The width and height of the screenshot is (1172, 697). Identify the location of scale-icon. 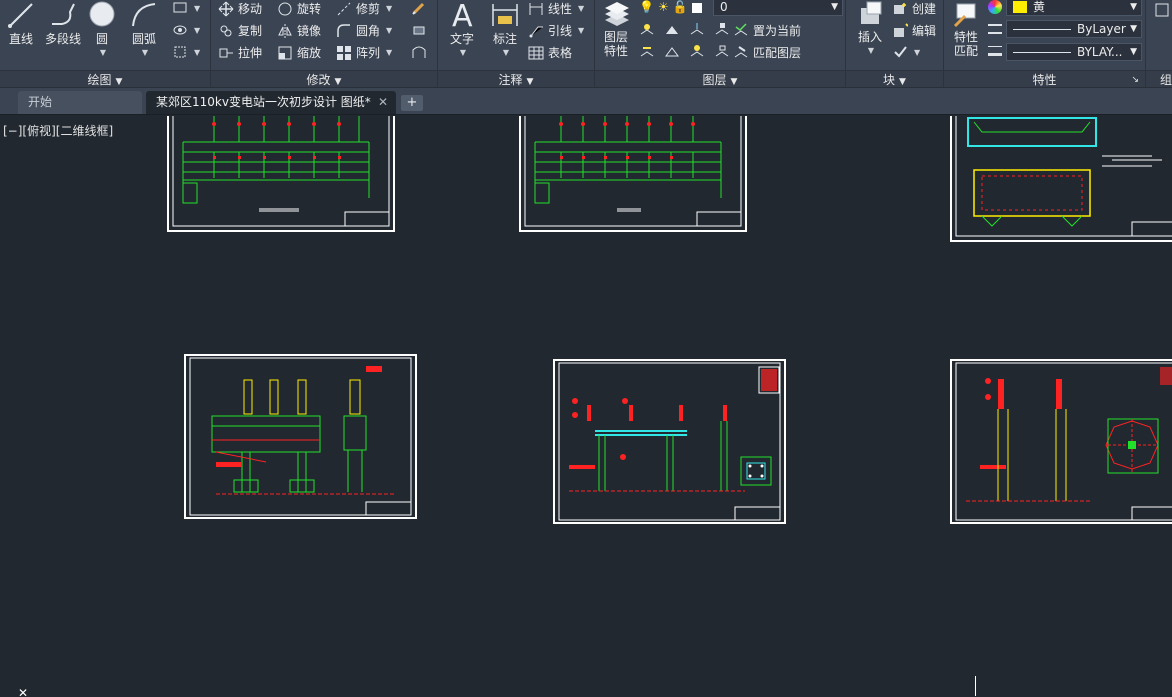
(285, 52).